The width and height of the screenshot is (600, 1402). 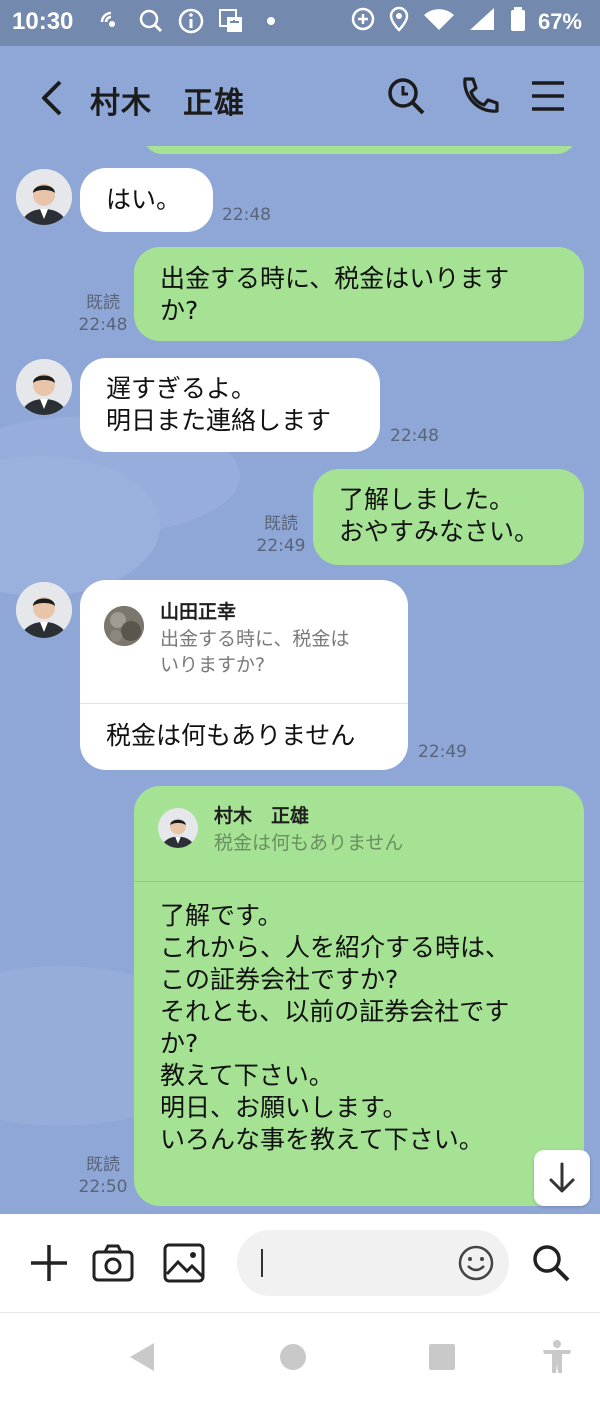 What do you see at coordinates (103, 1187) in the screenshot?
I see `message-time: 22:50` at bounding box center [103, 1187].